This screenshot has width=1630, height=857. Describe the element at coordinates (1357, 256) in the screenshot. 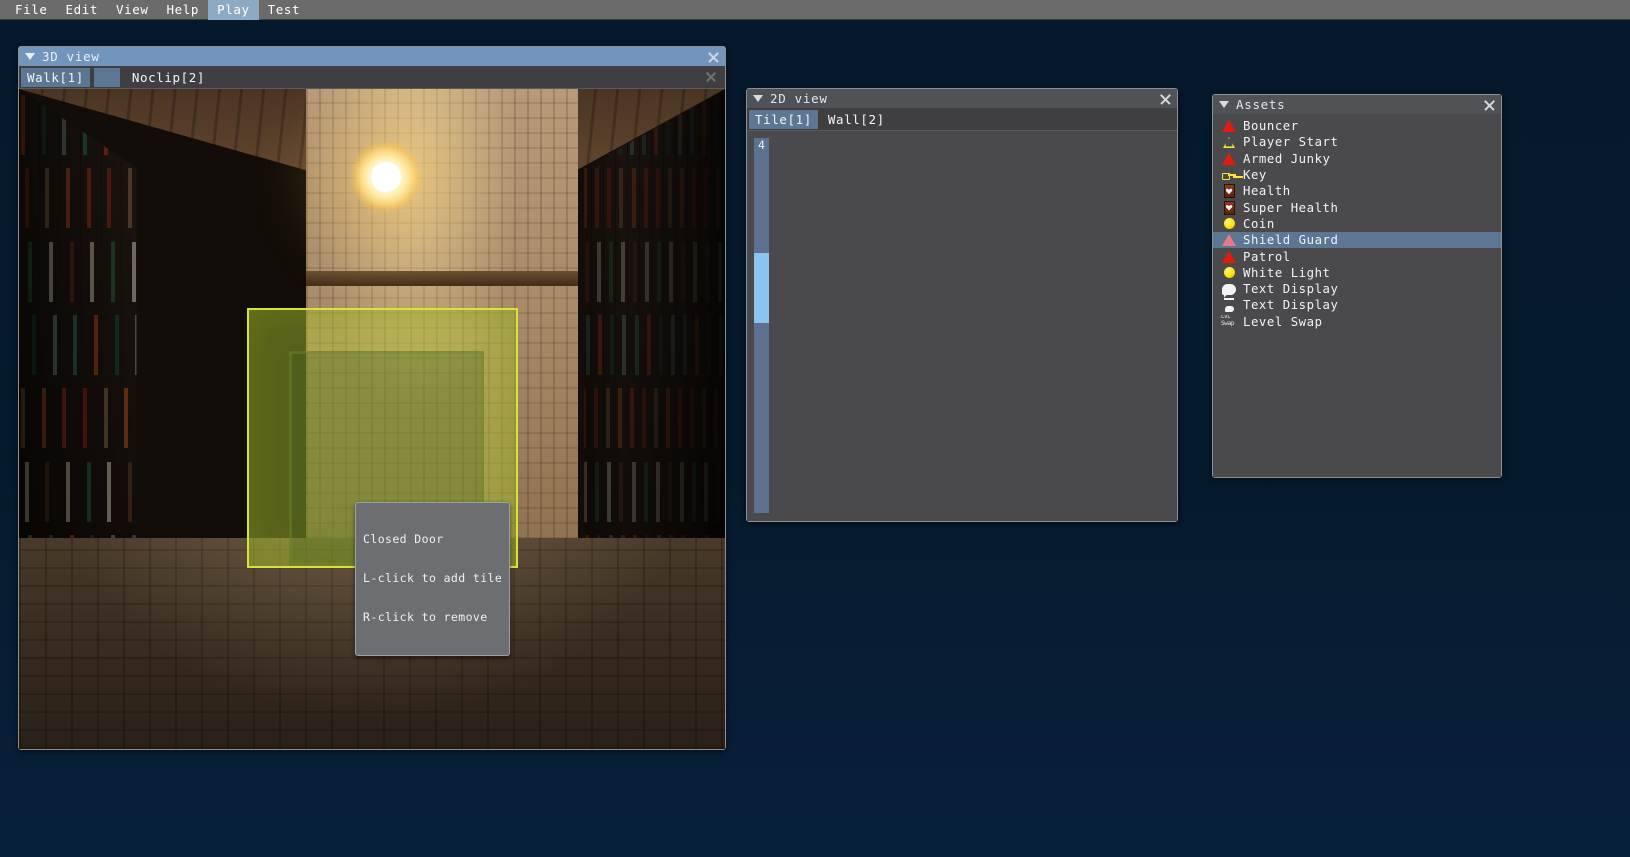

I see `asset-item-patrol: Patrol` at that location.